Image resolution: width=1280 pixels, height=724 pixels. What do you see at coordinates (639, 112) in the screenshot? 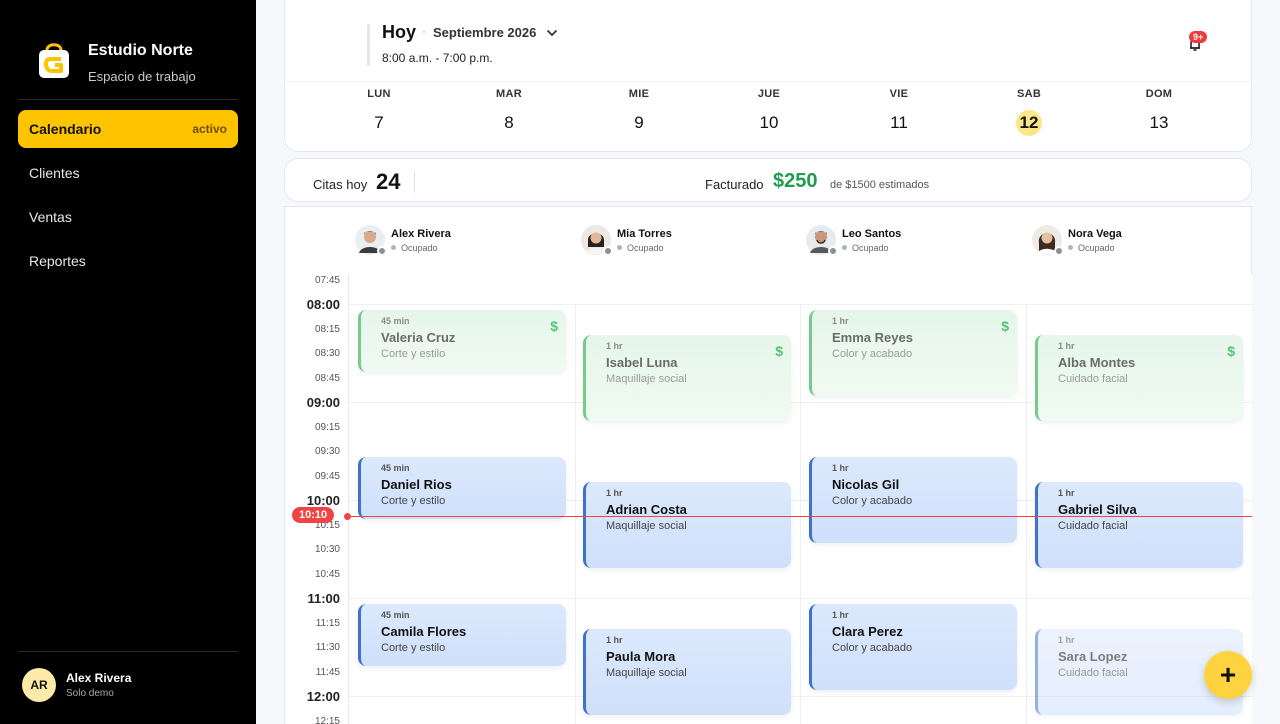
I see `day-wednesday: MIE 9` at bounding box center [639, 112].